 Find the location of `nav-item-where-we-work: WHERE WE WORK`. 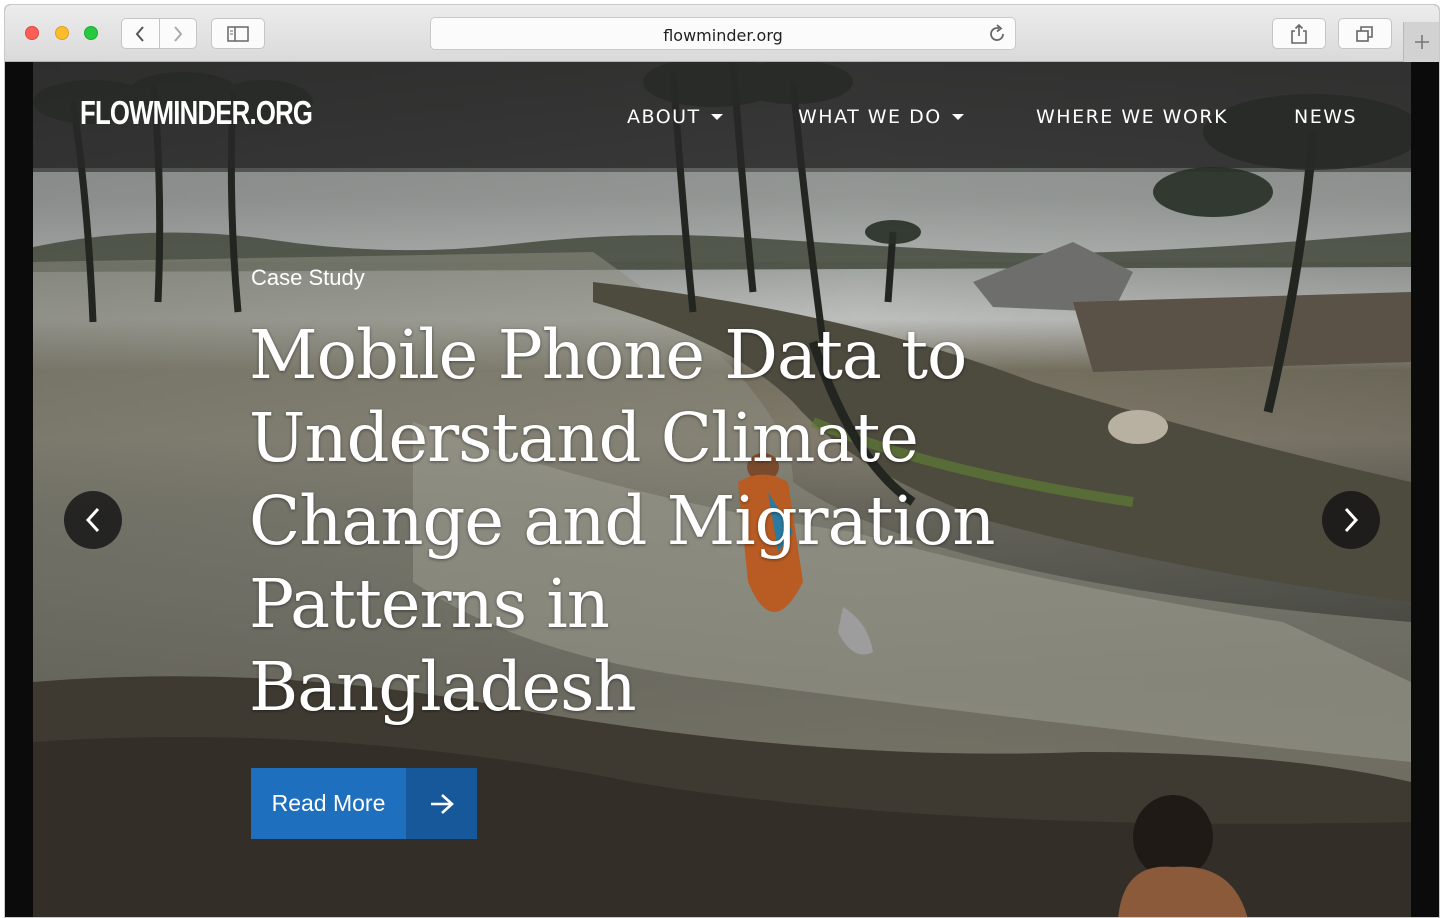

nav-item-where-we-work: WHERE WE WORK is located at coordinates (1132, 117).